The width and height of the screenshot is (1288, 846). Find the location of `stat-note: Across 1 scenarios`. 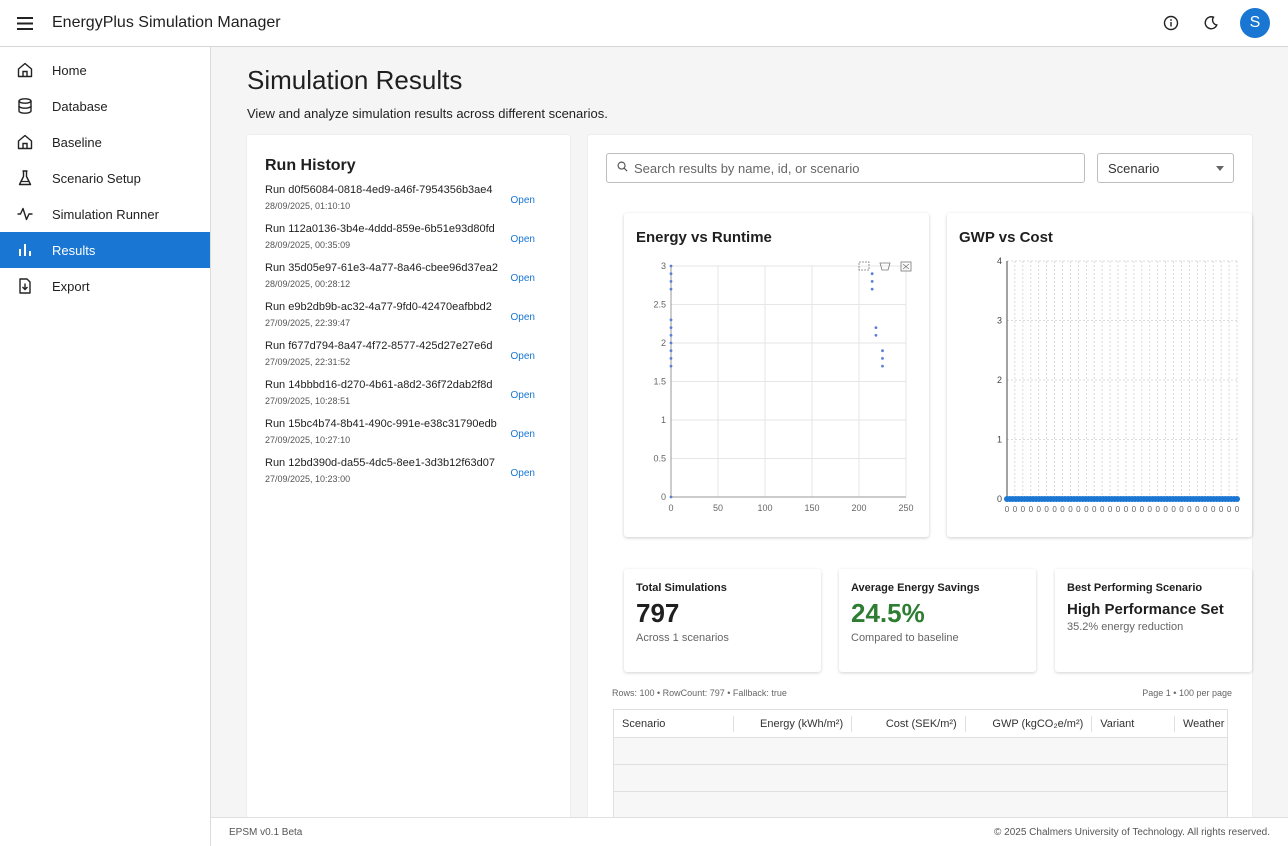

stat-note: Across 1 scenarios is located at coordinates (682, 638).